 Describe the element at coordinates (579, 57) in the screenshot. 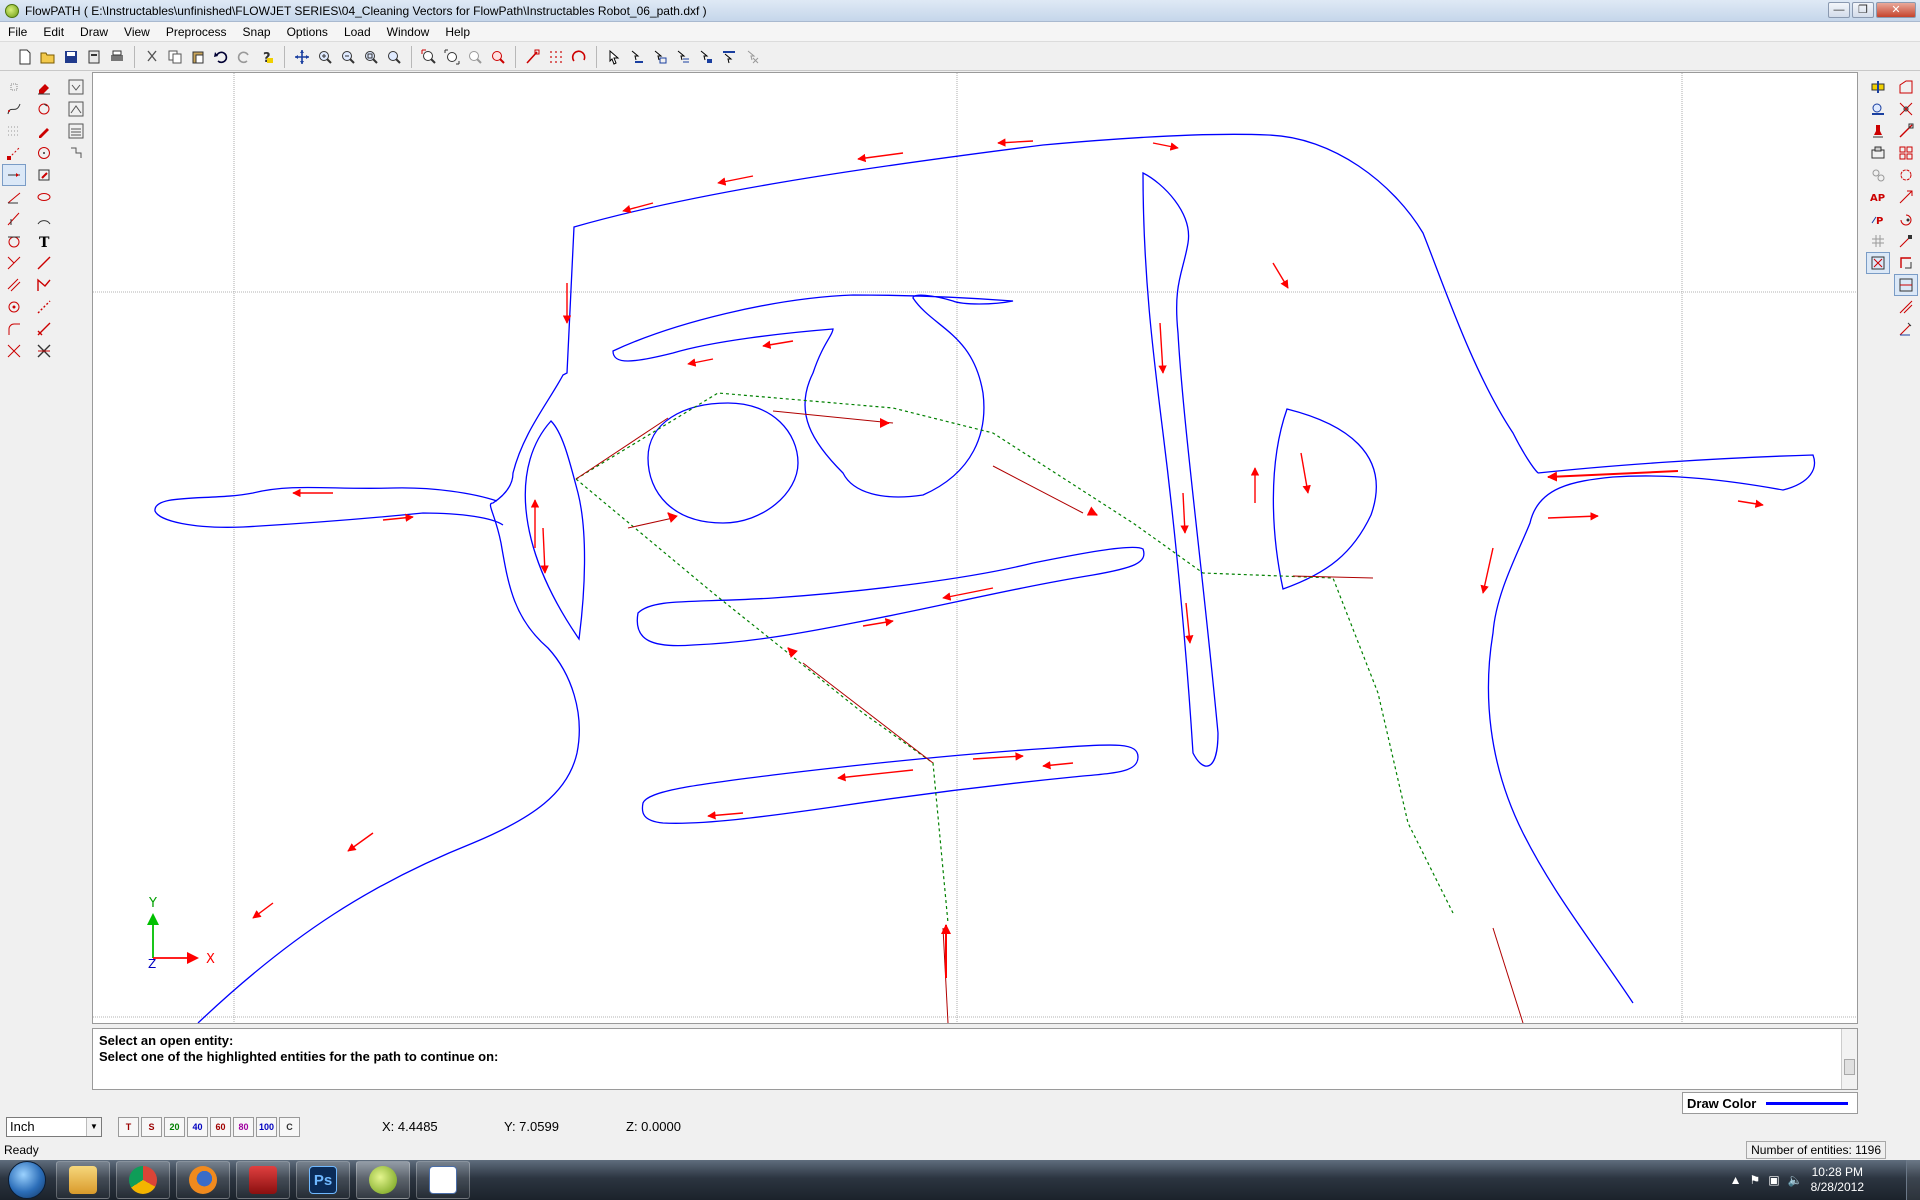

I see `ortho-icon` at that location.